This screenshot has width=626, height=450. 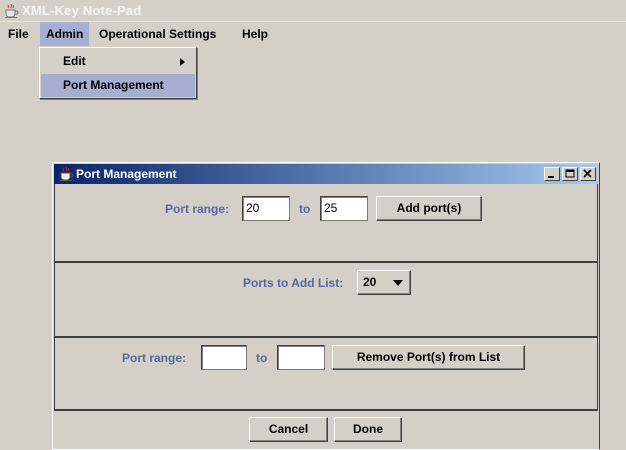 What do you see at coordinates (398, 283) in the screenshot?
I see `chevron-down-icon` at bounding box center [398, 283].